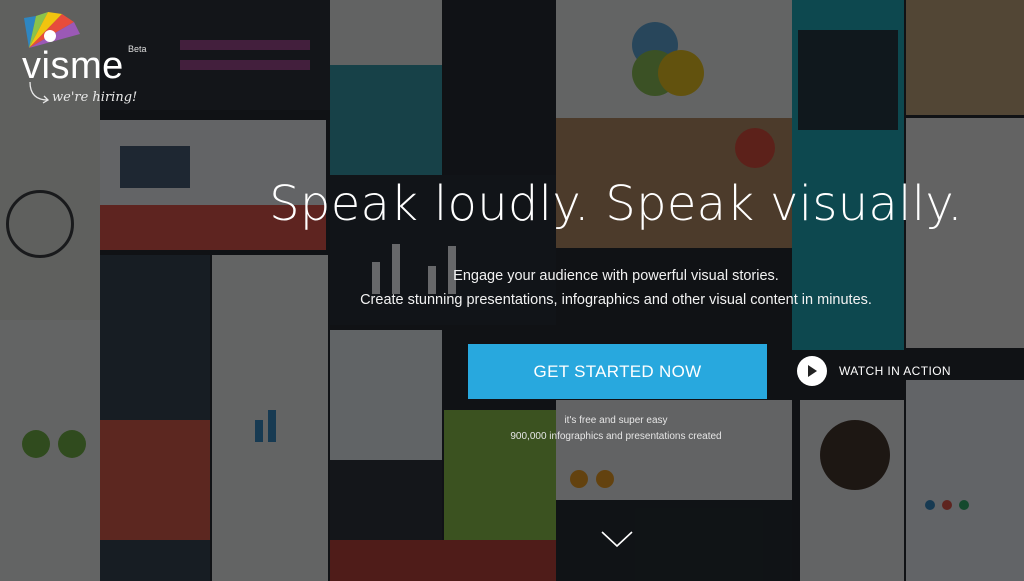 The image size is (1024, 581). Describe the element at coordinates (94, 97) in the screenshot. I see `hiring-link: we're hiring!` at that location.